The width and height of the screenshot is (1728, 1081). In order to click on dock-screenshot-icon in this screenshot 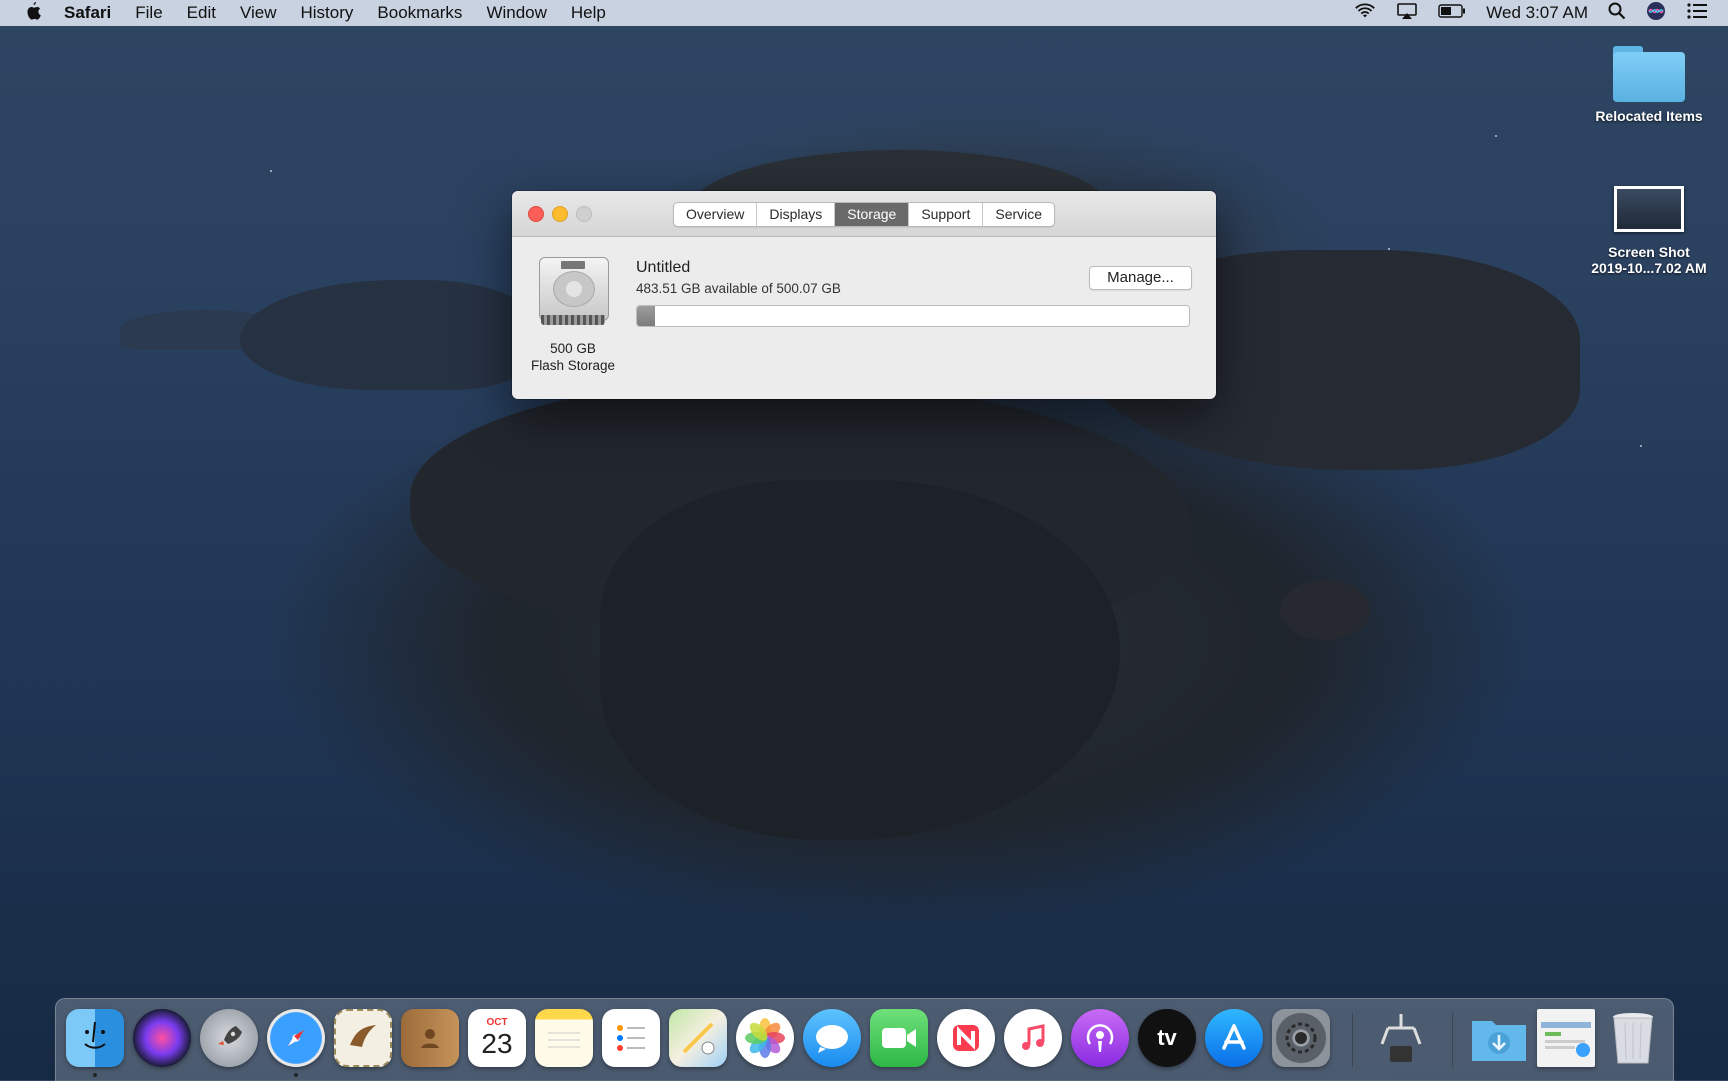, I will do `click(1566, 1038)`.